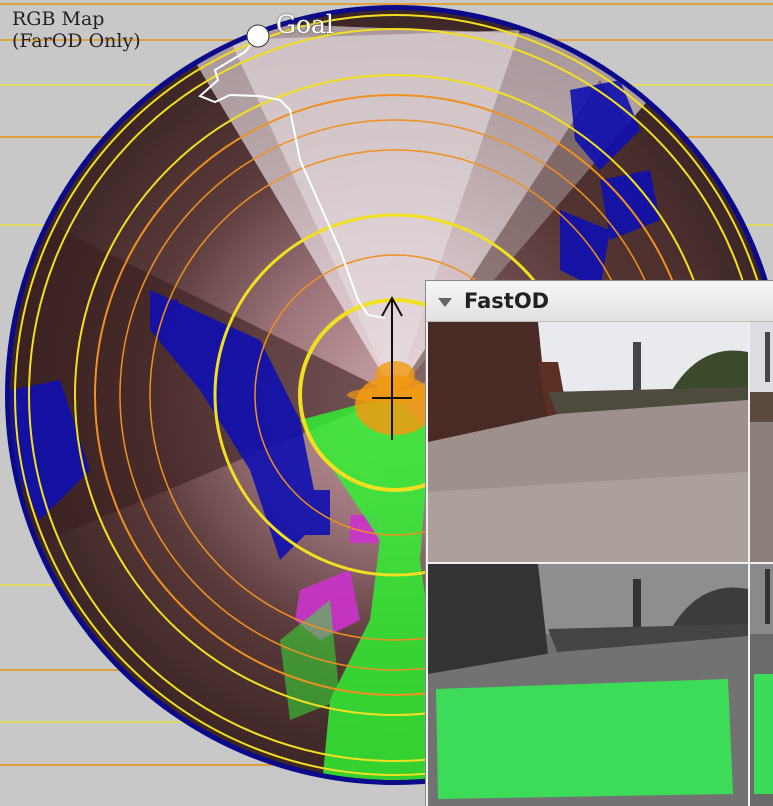 This screenshot has height=806, width=773. What do you see at coordinates (445, 302) in the screenshot?
I see `collapse-arrow-icon` at bounding box center [445, 302].